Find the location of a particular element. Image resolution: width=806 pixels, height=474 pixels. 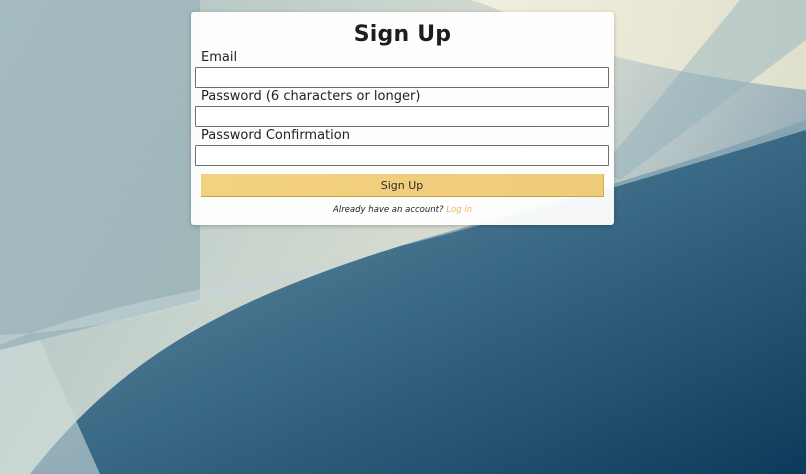

email-label: Email is located at coordinates (219, 57).